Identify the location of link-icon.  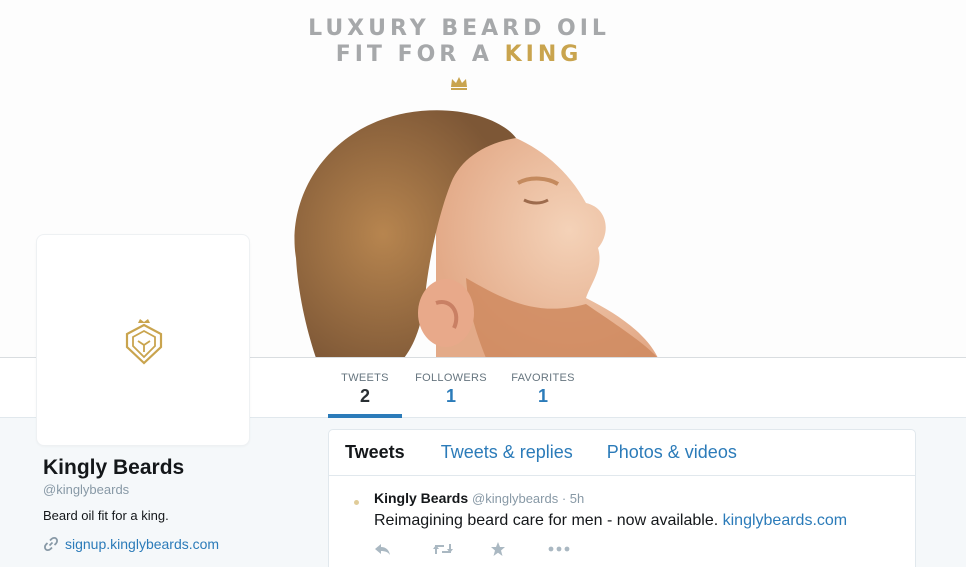
(51, 544).